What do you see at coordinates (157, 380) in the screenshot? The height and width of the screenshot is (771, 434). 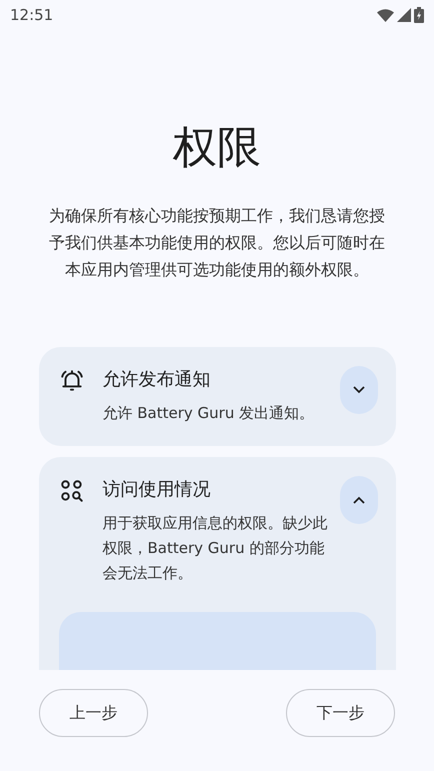 I see `permission-title: 允许发布通知` at bounding box center [157, 380].